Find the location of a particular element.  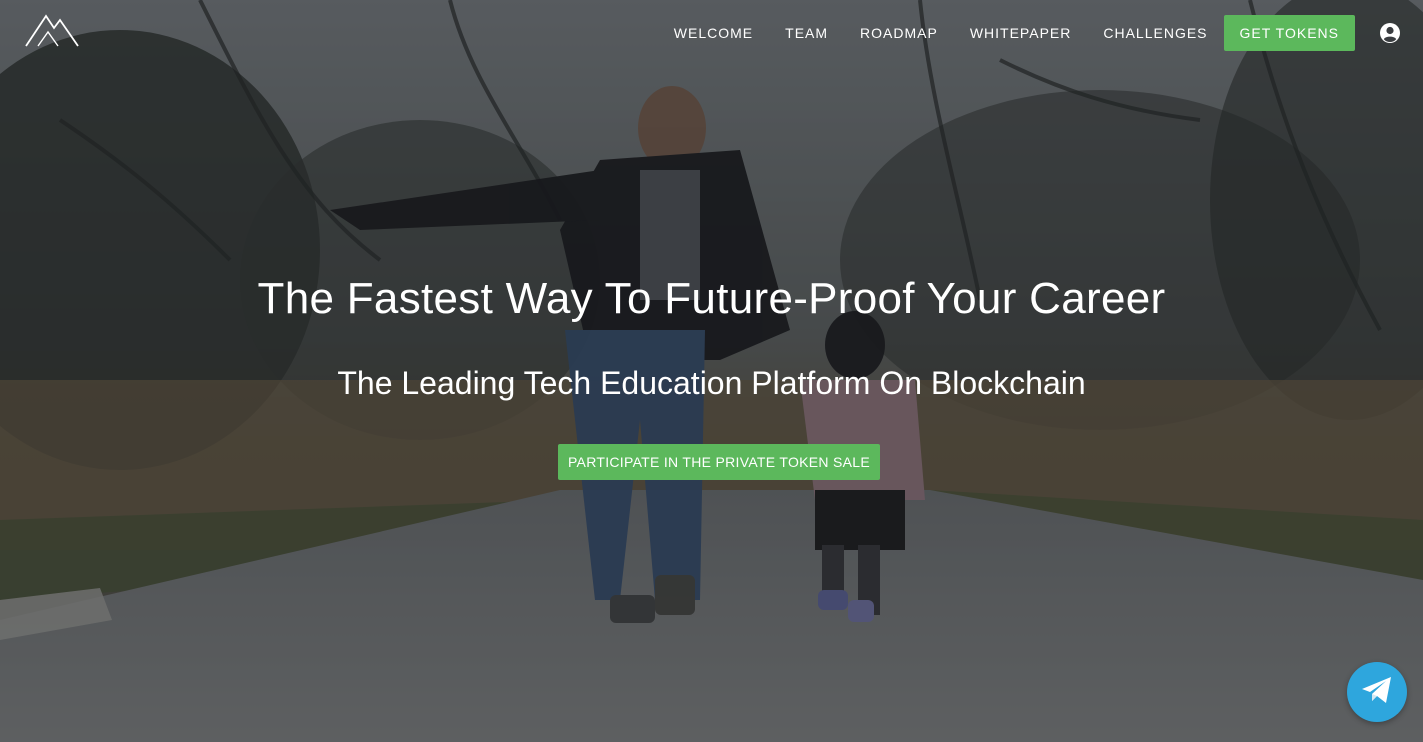

nav-item-whitepaper: WHITEPAPER is located at coordinates (1021, 33).